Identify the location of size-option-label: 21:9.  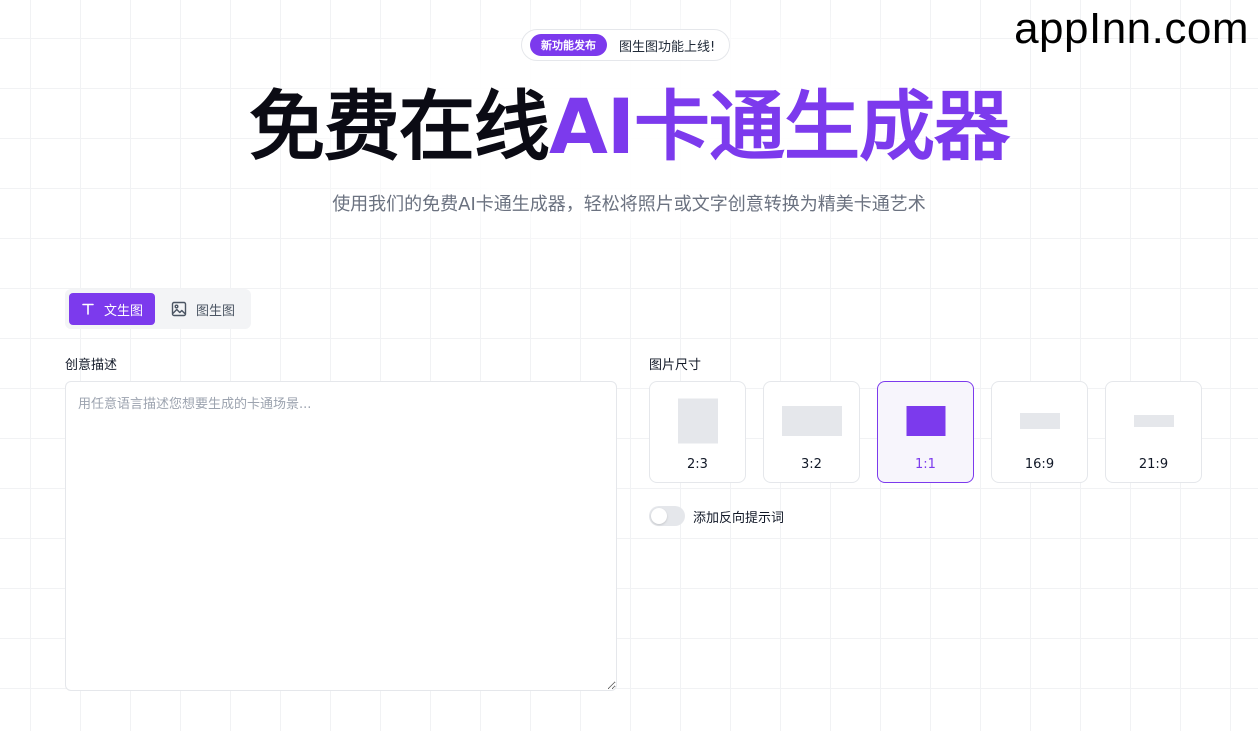
(1153, 464).